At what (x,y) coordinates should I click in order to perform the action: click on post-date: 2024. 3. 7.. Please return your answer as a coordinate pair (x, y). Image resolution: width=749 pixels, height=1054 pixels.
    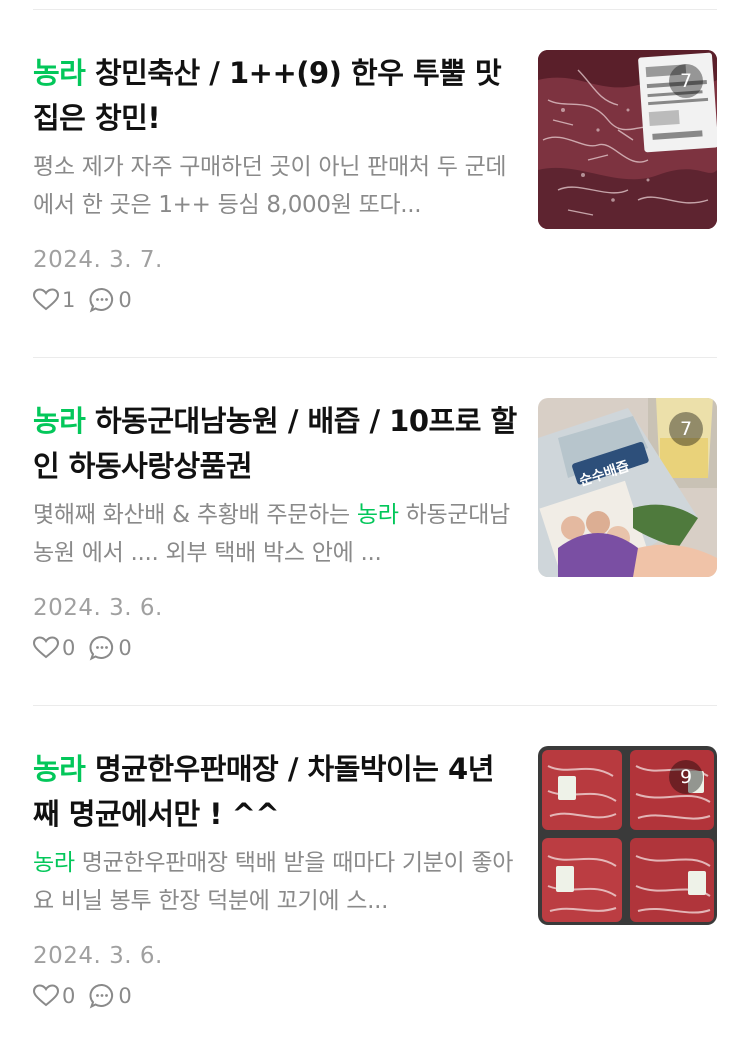
    Looking at the image, I should click on (98, 260).